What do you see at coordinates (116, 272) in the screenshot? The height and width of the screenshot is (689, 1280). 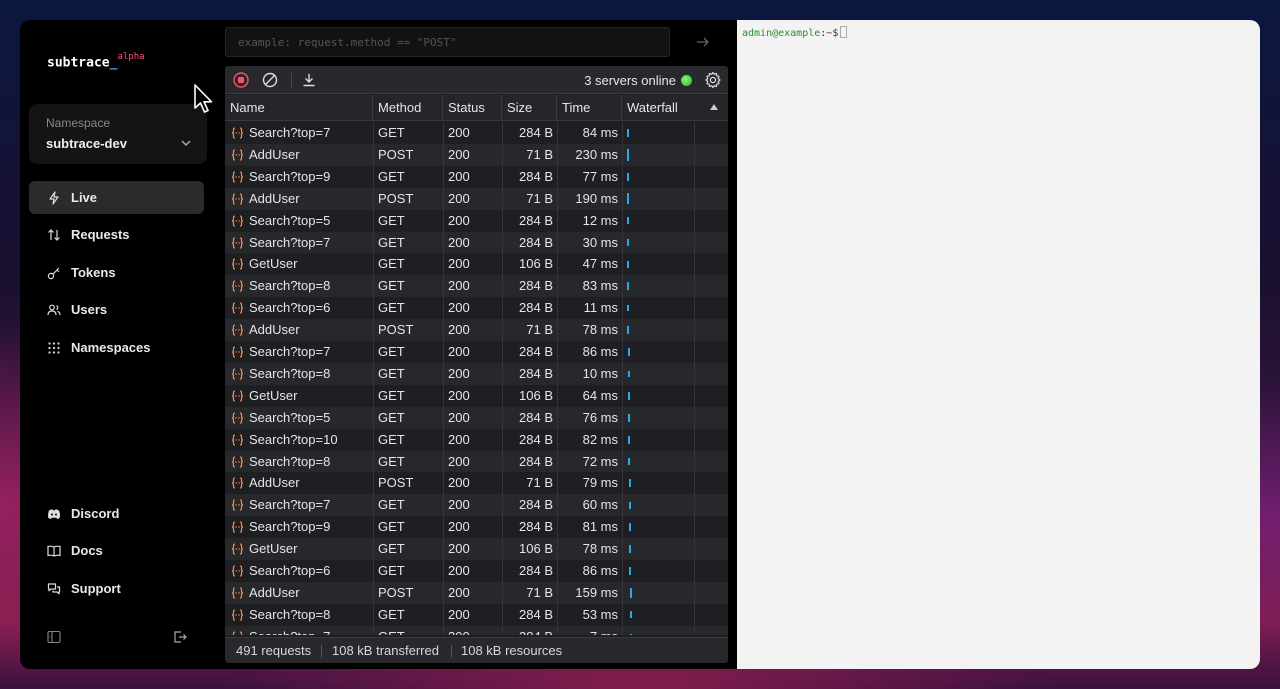 I see `sidebar-item-tokens: Tokens` at bounding box center [116, 272].